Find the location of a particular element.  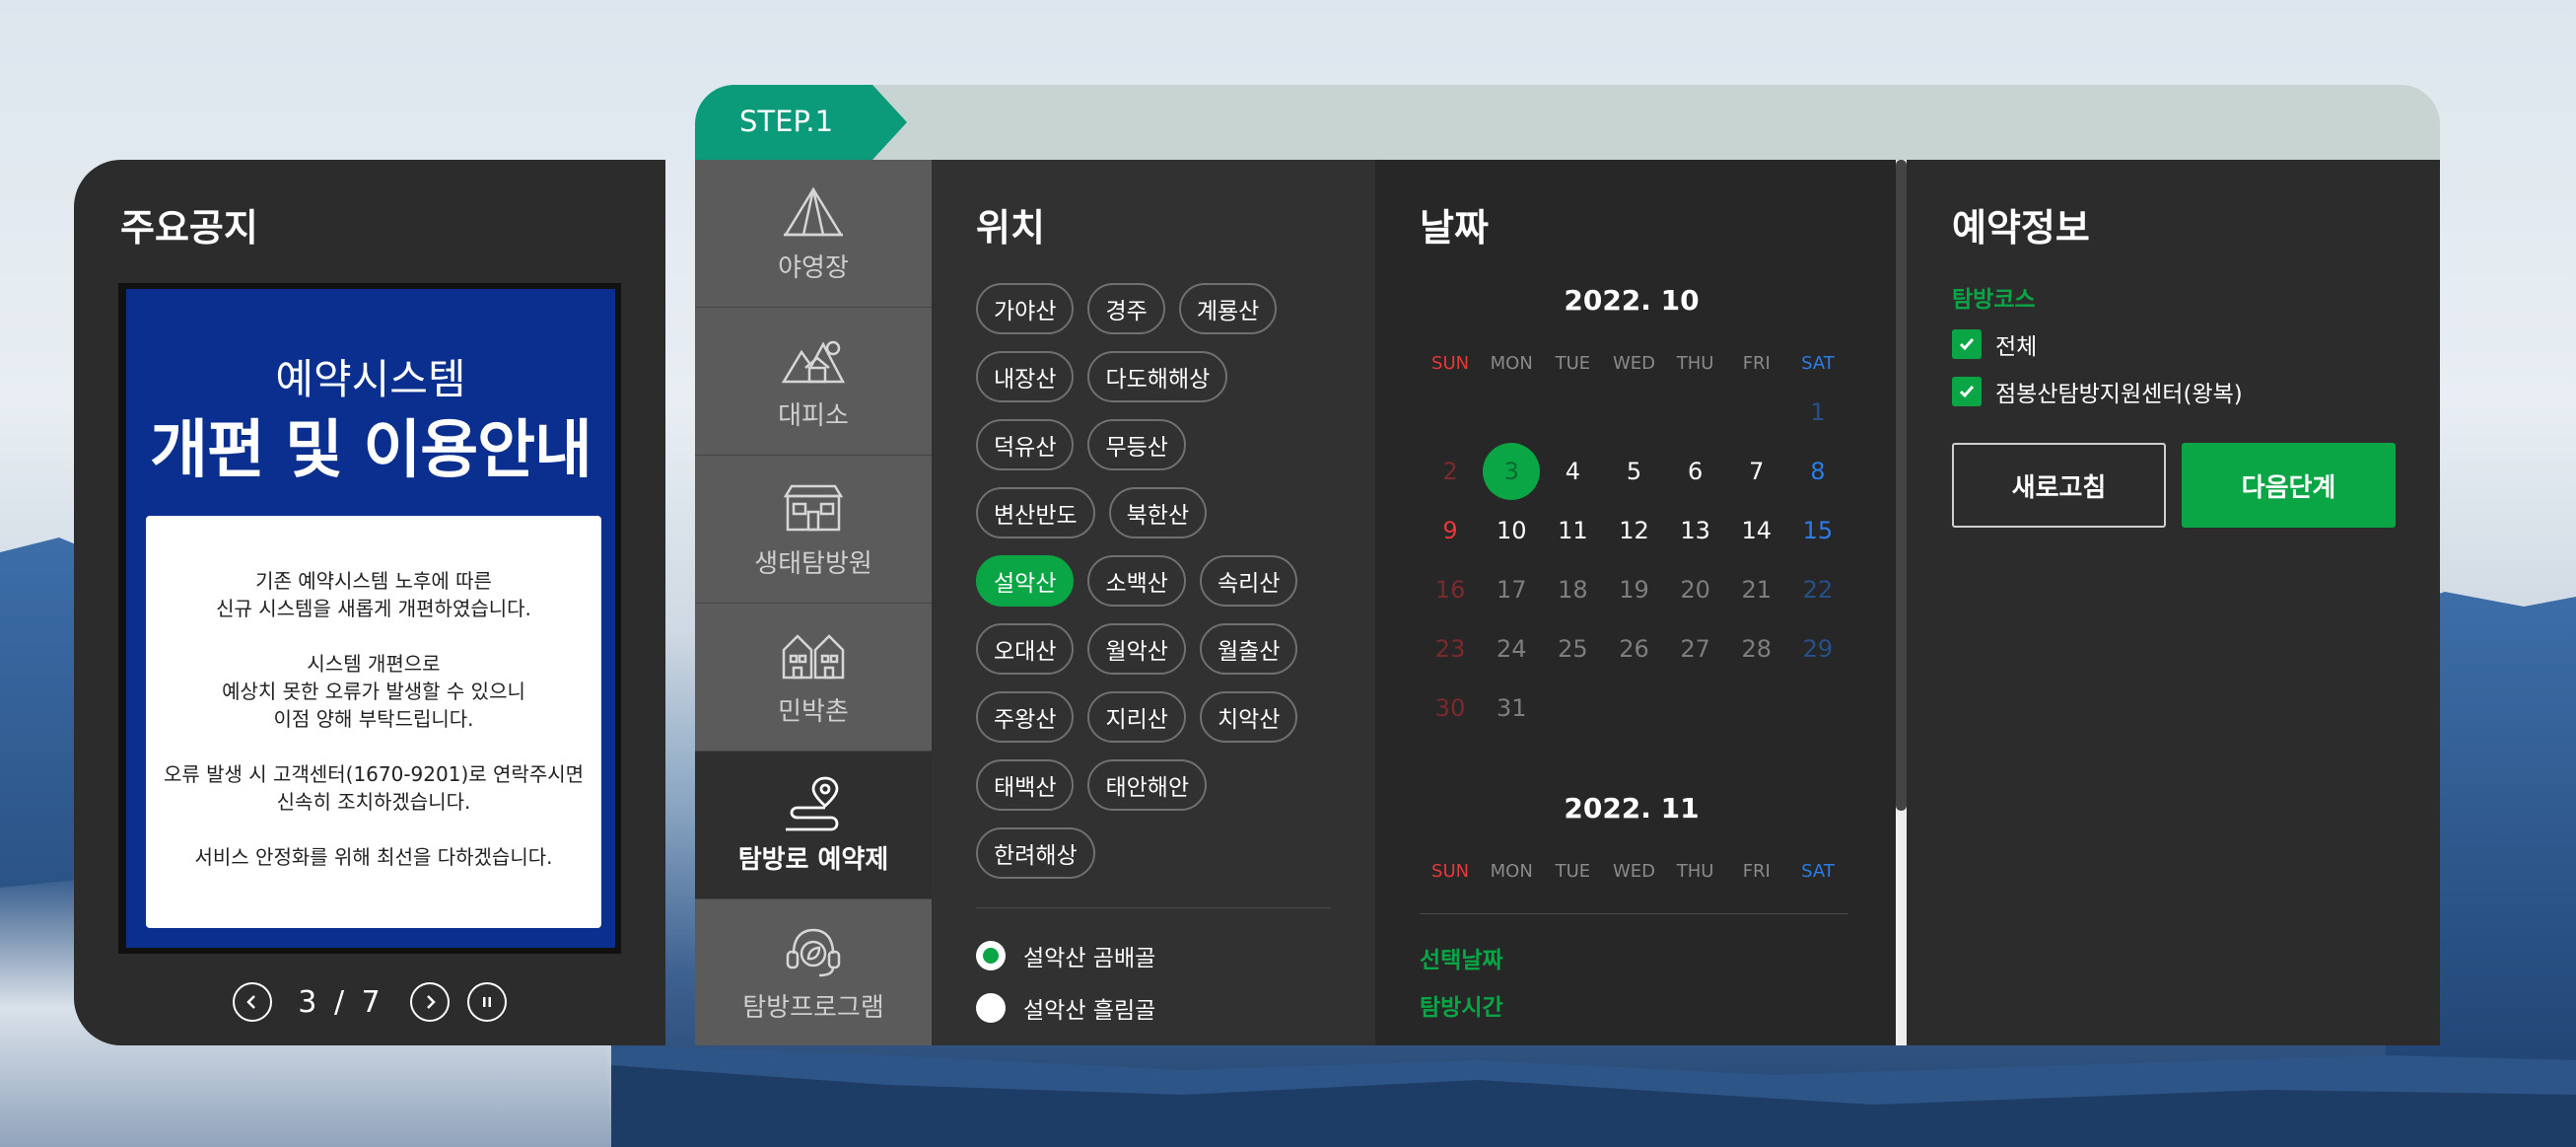

park-chip: 덕유산 is located at coordinates (1025, 444).